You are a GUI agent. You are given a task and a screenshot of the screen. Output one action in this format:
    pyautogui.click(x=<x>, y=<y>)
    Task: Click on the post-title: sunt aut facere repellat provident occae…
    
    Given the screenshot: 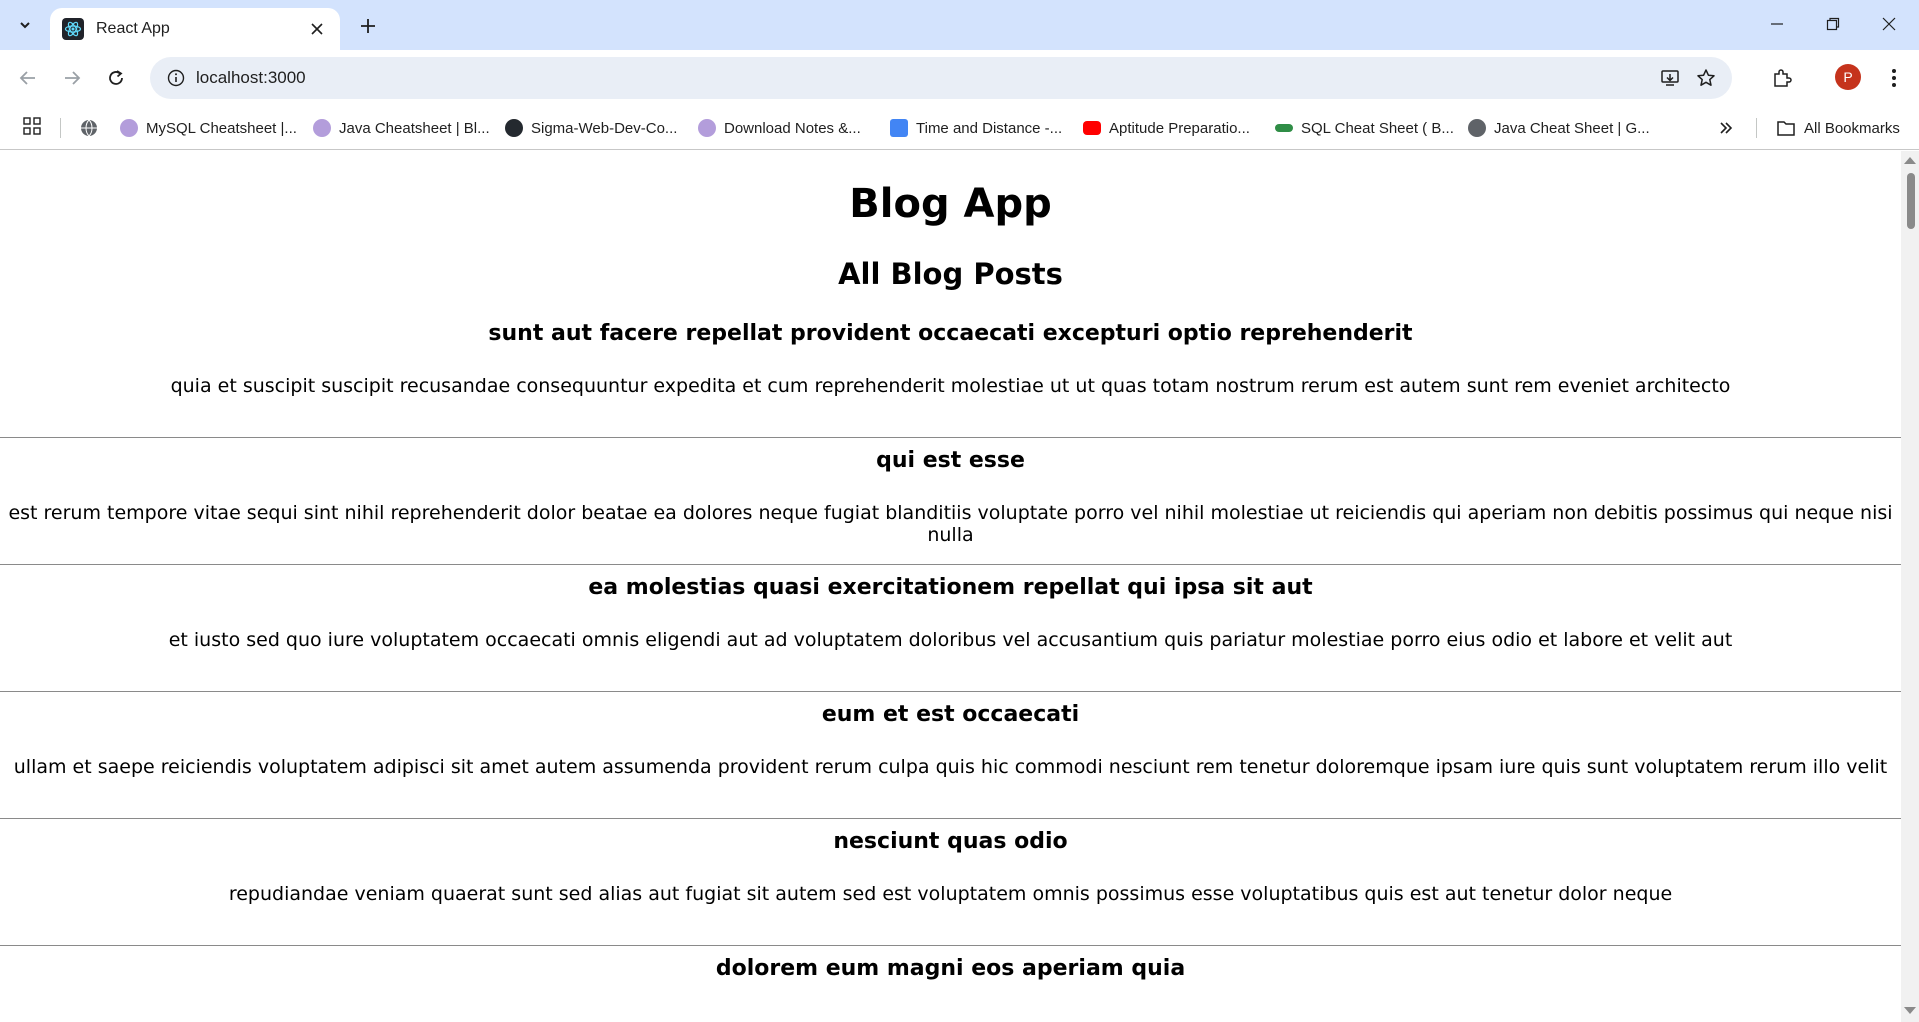 What is the action you would take?
    pyautogui.click(x=950, y=333)
    